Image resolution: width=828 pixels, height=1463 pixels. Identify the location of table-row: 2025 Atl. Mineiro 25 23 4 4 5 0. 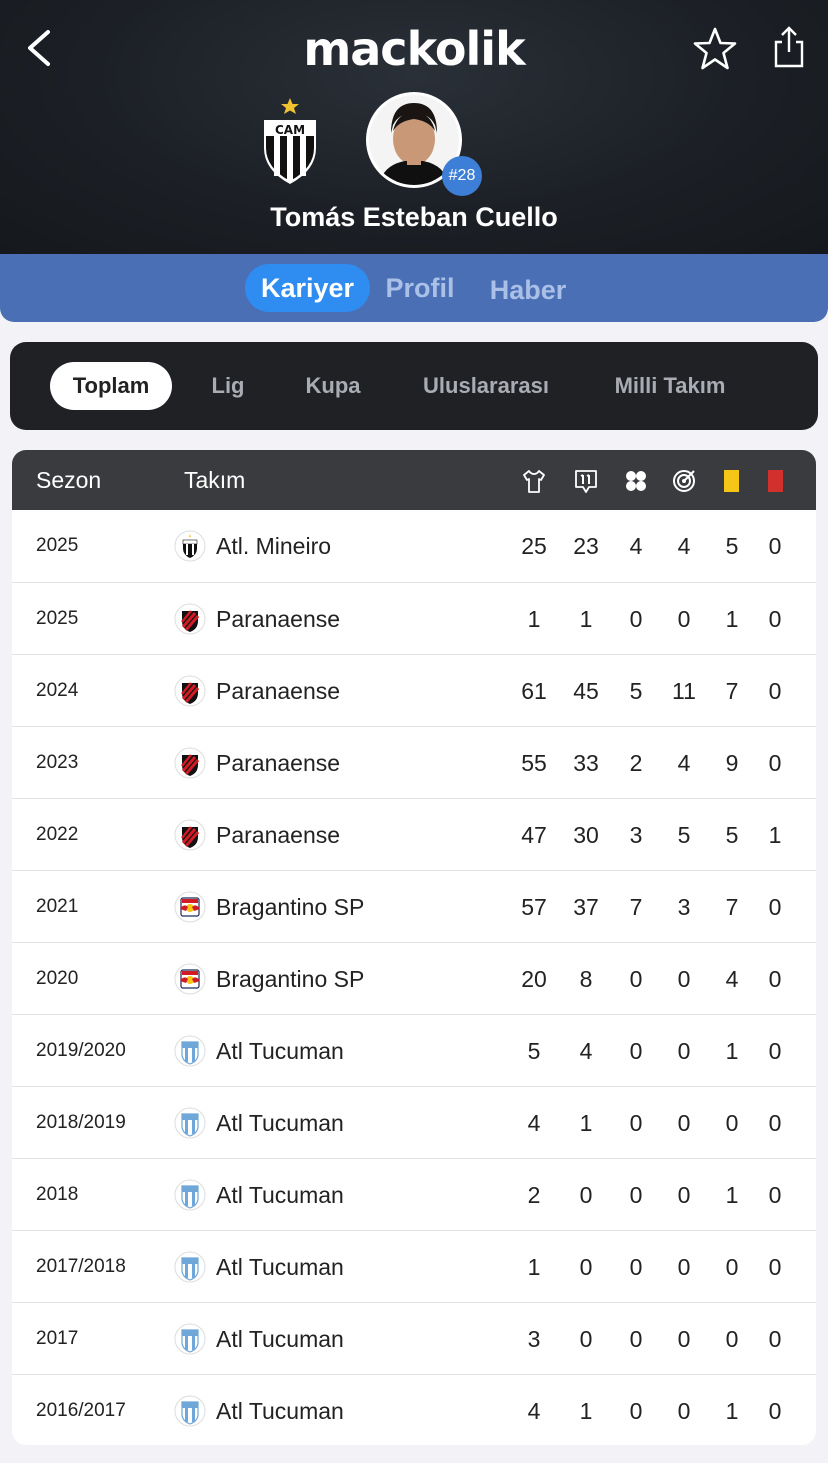
(414, 546).